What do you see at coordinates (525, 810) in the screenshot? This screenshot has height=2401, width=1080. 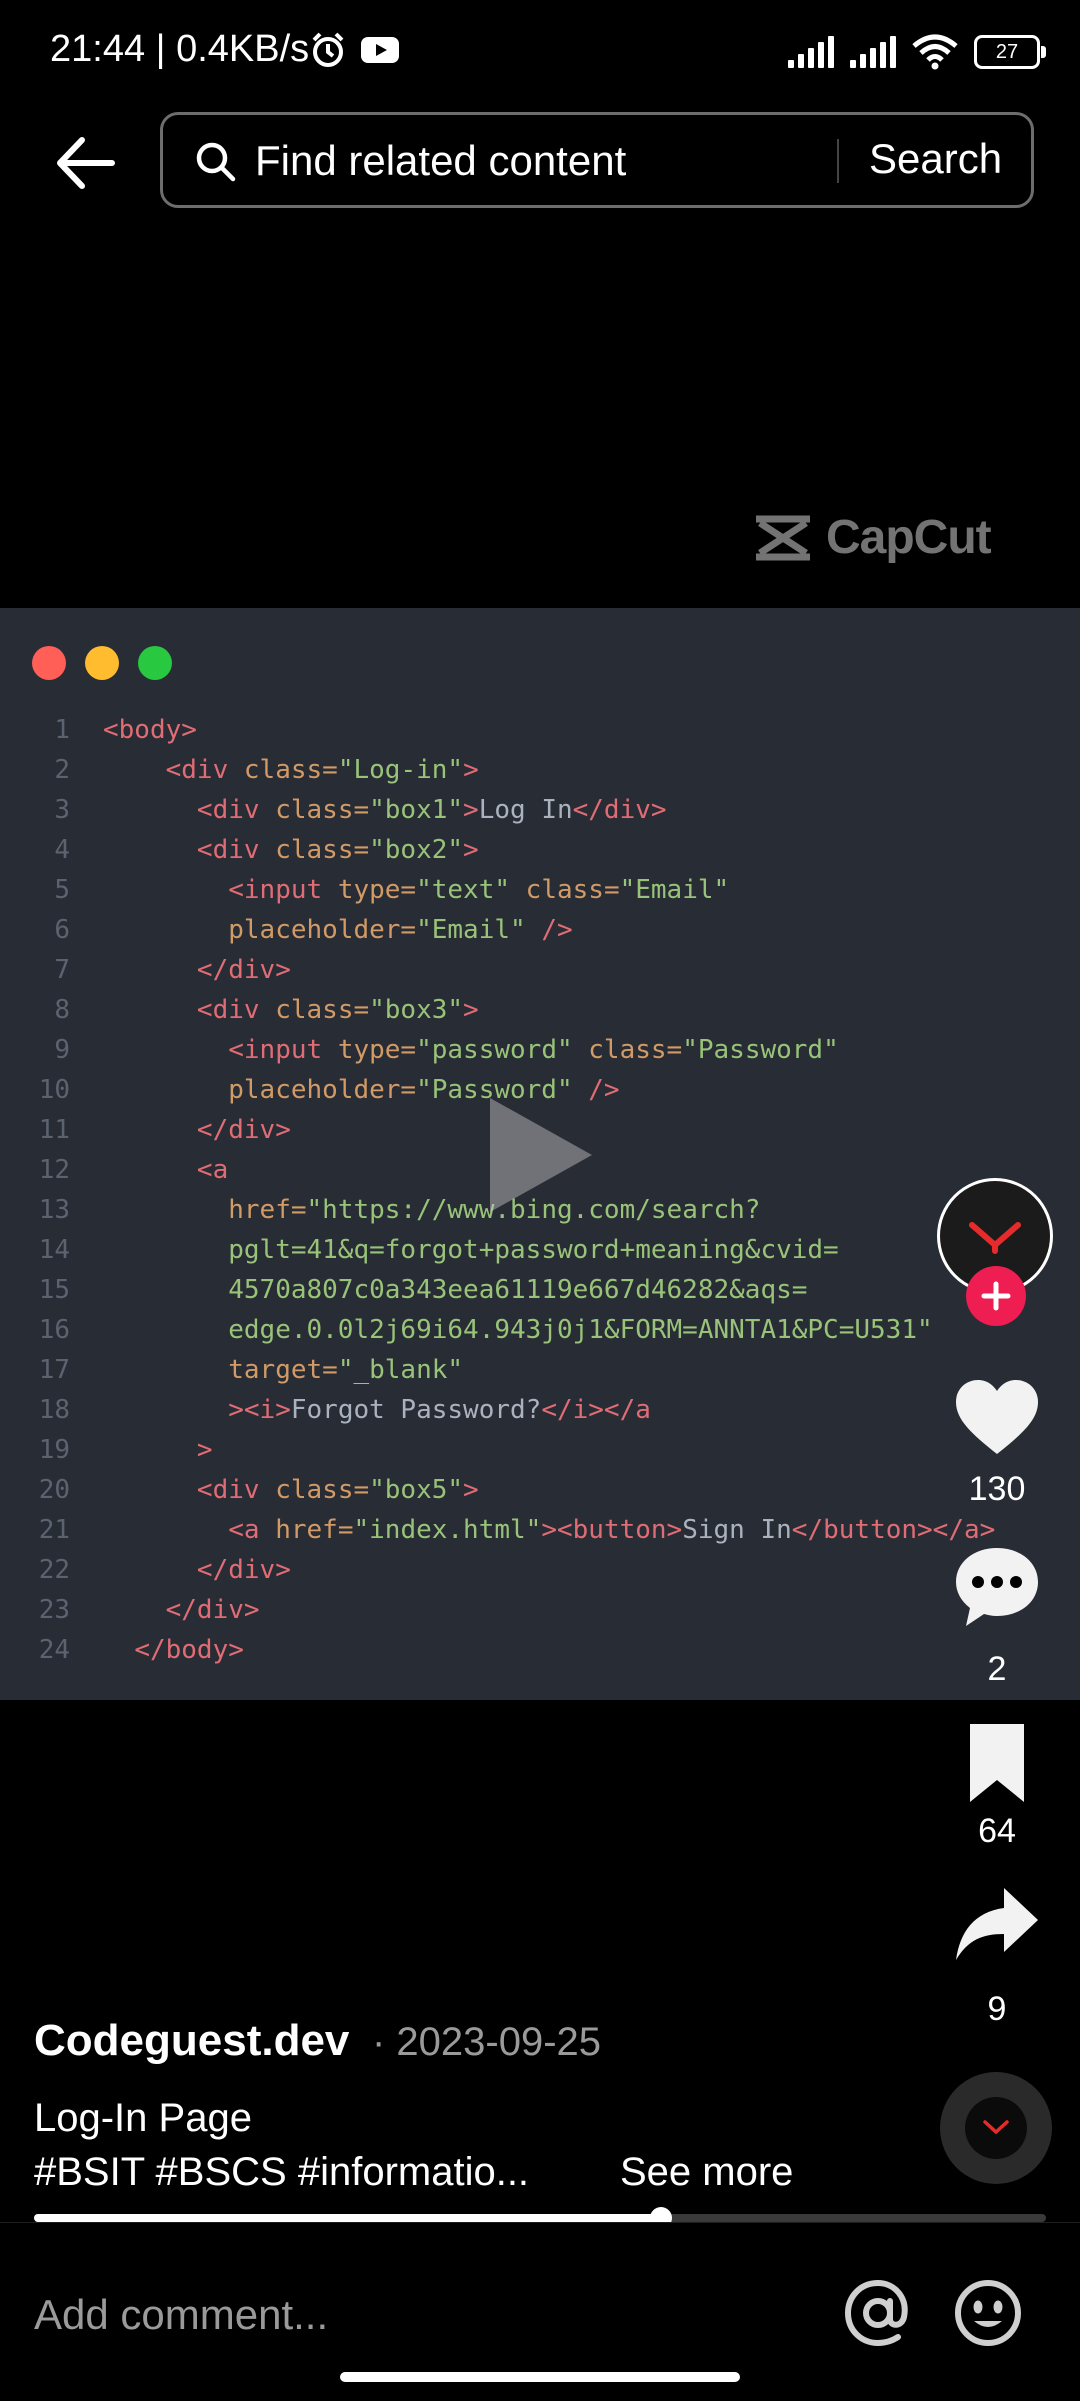 I see `code-token: Log In` at bounding box center [525, 810].